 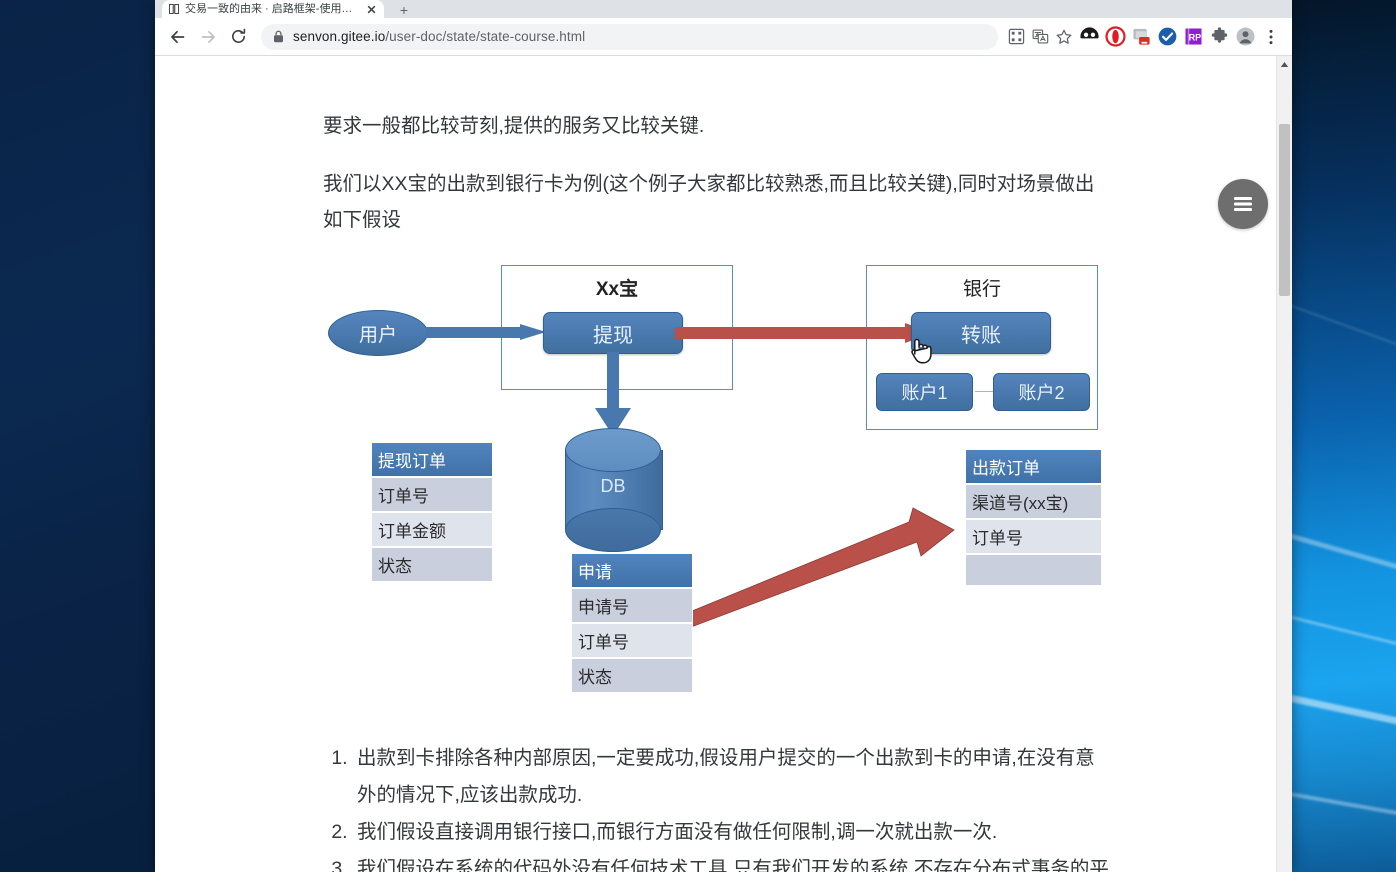 I want to click on arrow-user-to-withdraw, so click(x=486, y=332).